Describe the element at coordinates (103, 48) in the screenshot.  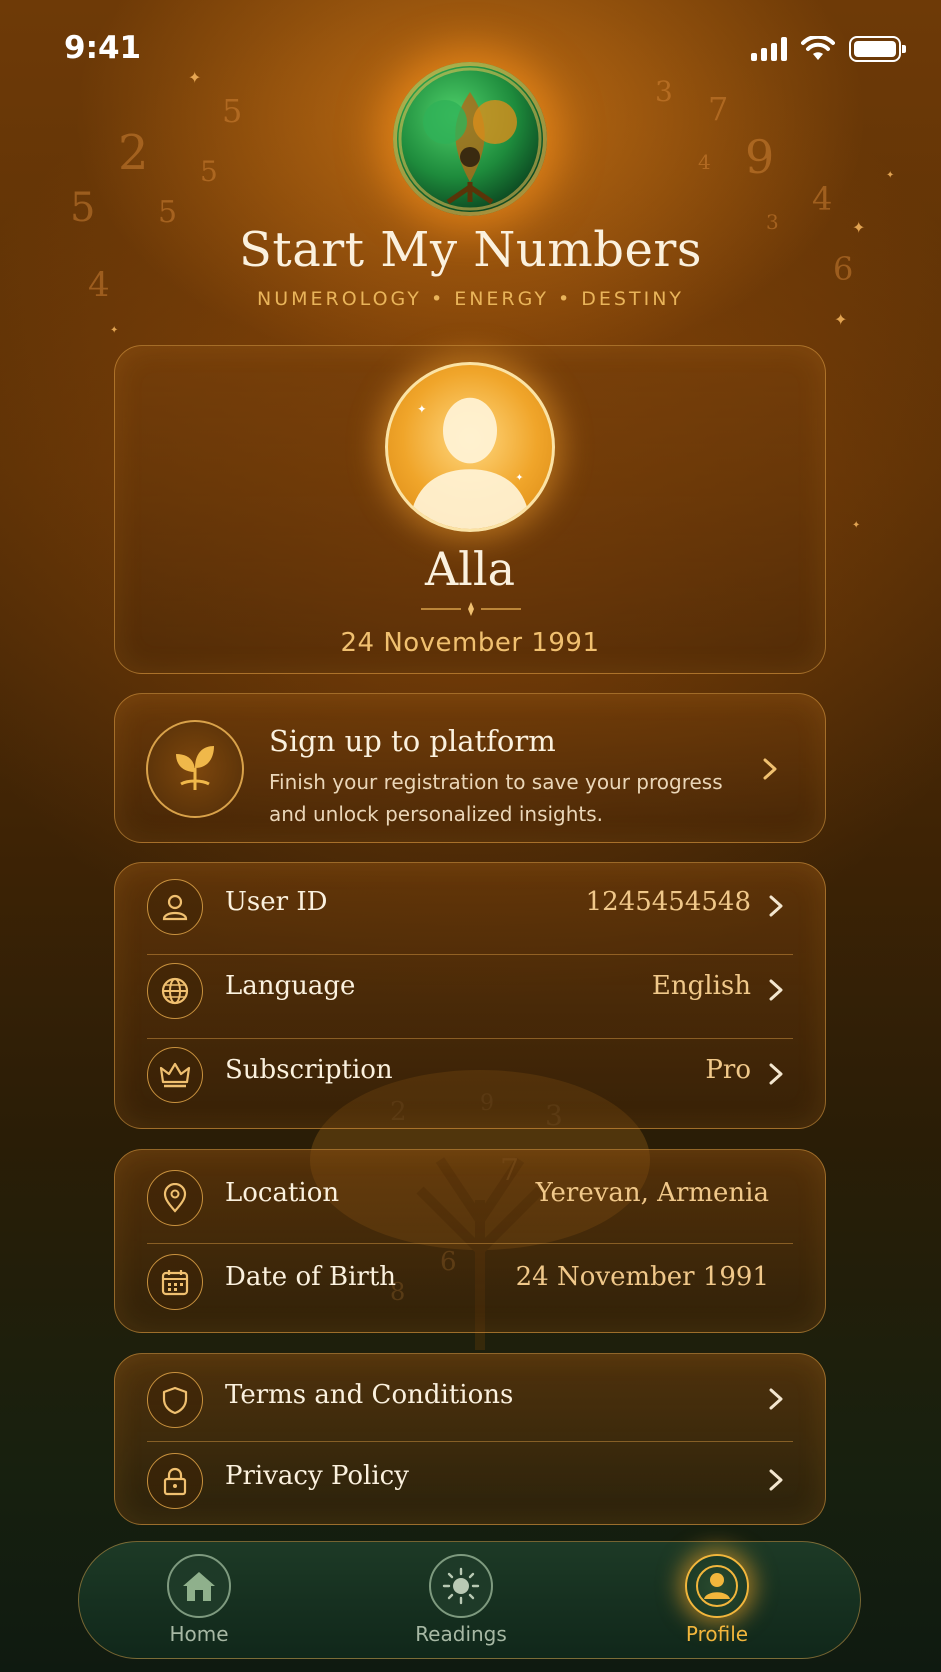
I see `status-time: 9:41` at that location.